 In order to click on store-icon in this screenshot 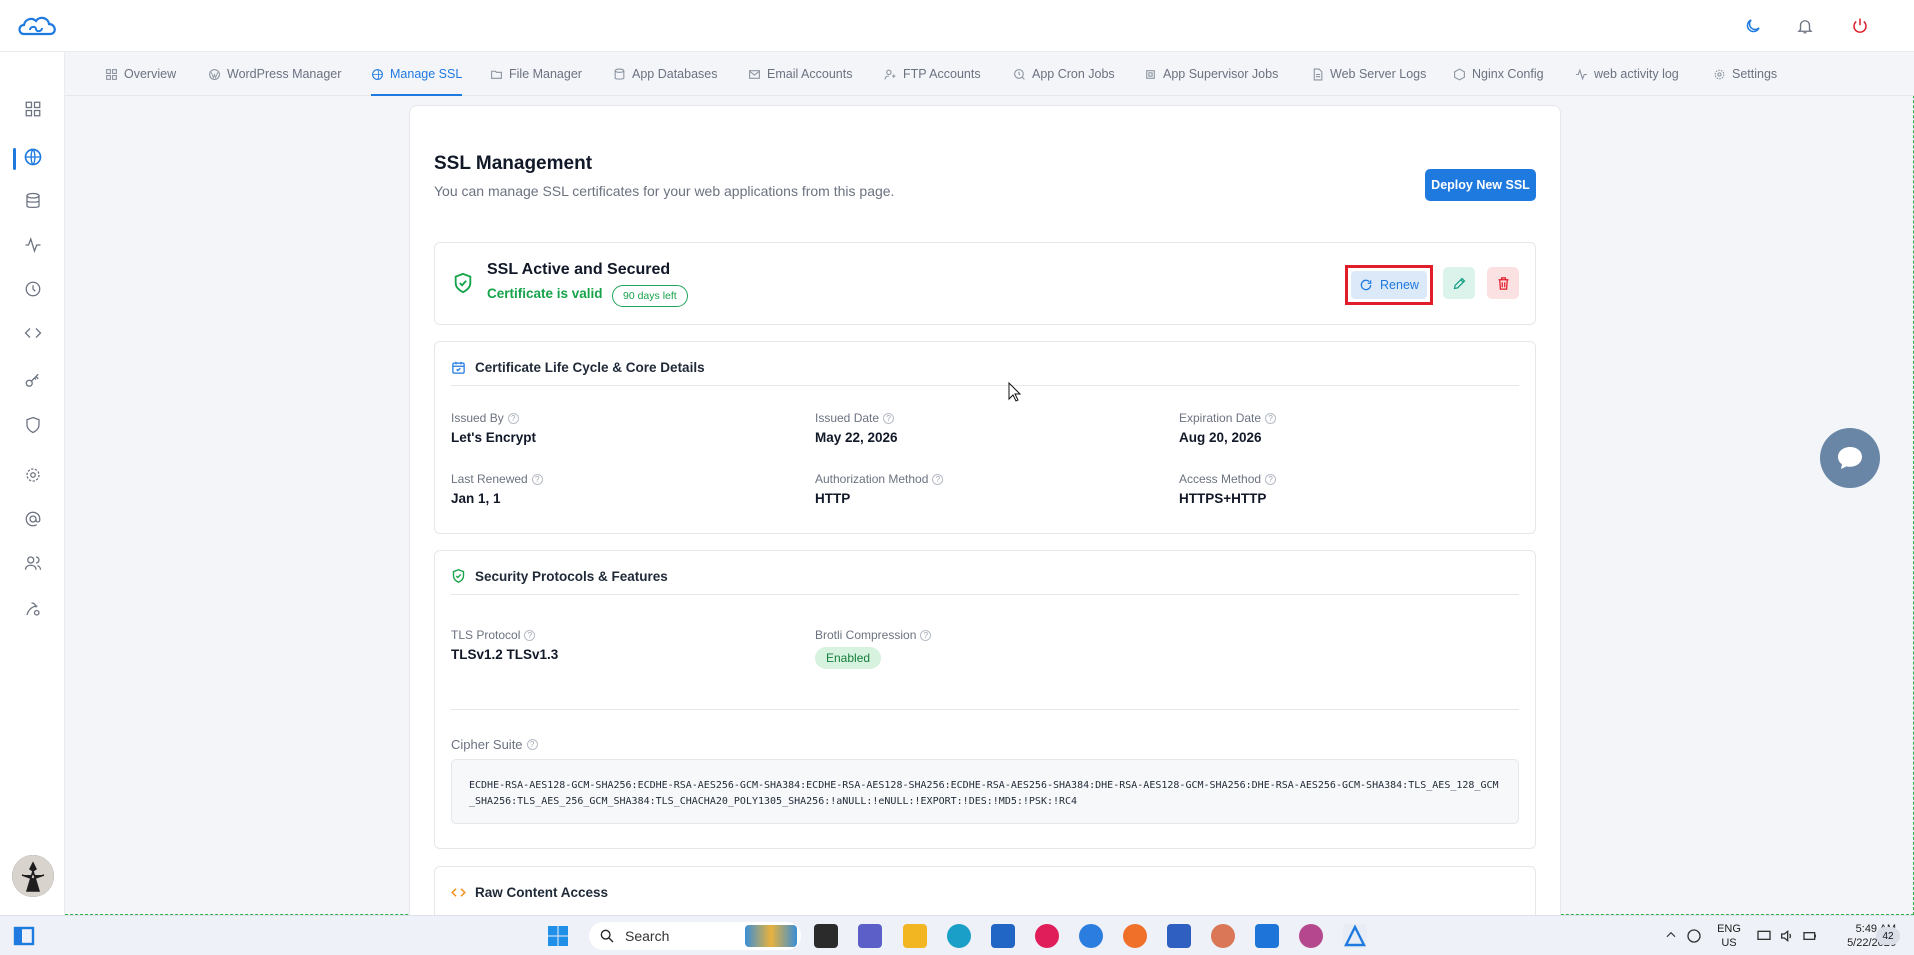, I will do `click(1003, 936)`.